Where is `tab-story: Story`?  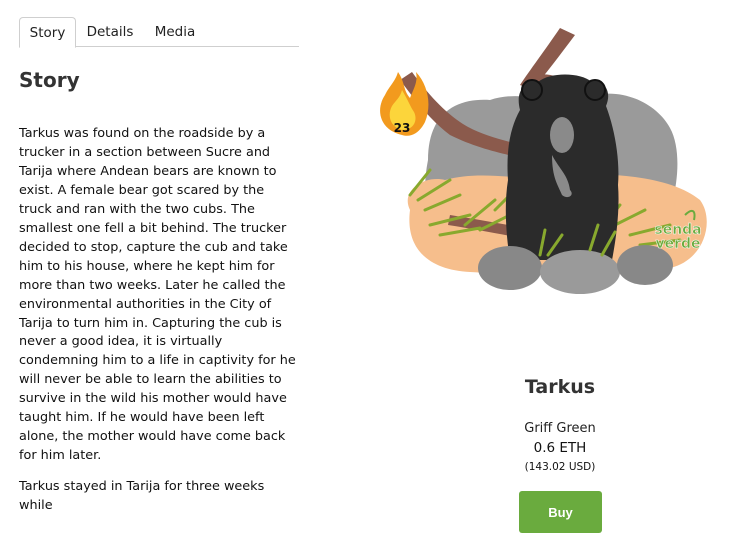 tab-story: Story is located at coordinates (47, 32).